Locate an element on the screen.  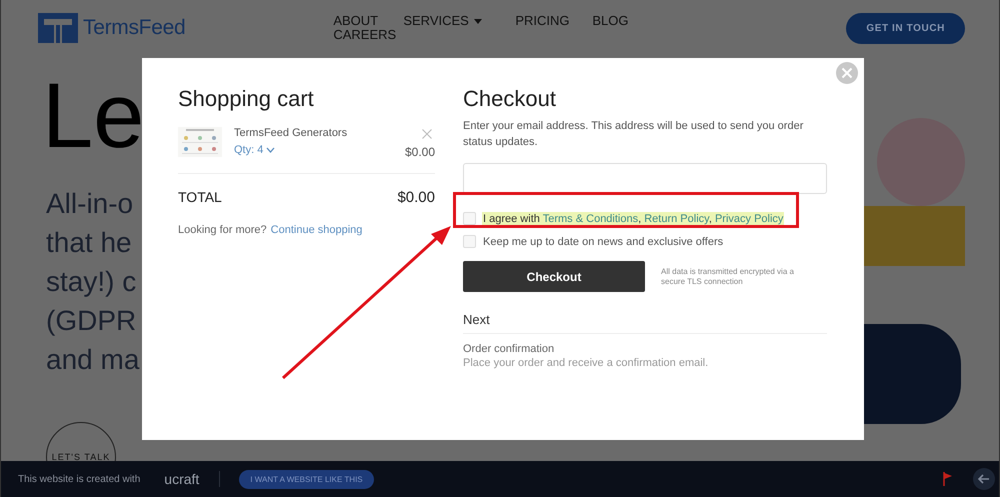
hero-heading: Le is located at coordinates (93, 116).